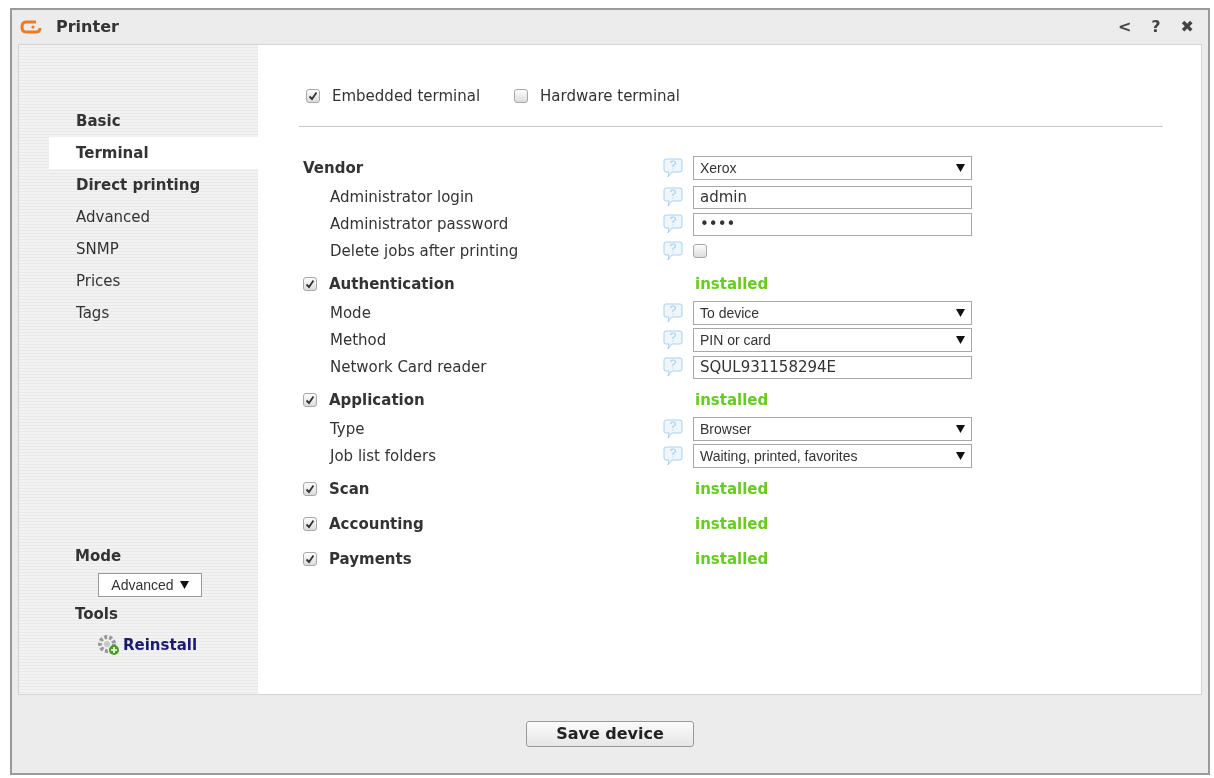  Describe the element at coordinates (610, 734) in the screenshot. I see `save-device-button: Save device` at that location.